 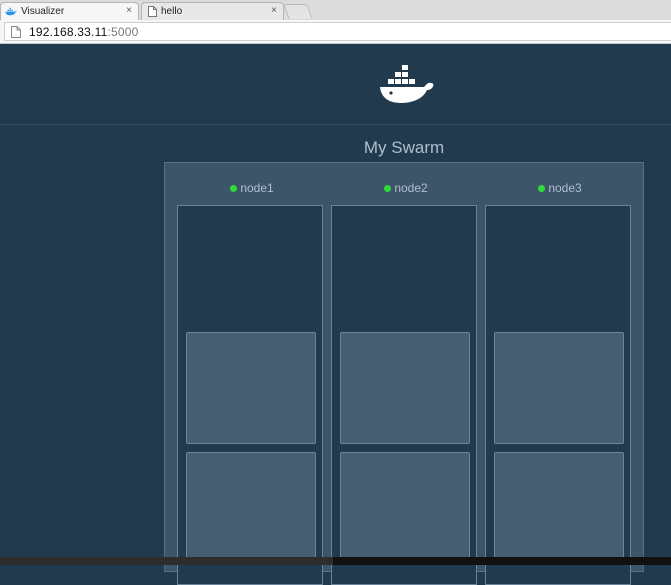 I want to click on node-column-node2, so click(x=404, y=395).